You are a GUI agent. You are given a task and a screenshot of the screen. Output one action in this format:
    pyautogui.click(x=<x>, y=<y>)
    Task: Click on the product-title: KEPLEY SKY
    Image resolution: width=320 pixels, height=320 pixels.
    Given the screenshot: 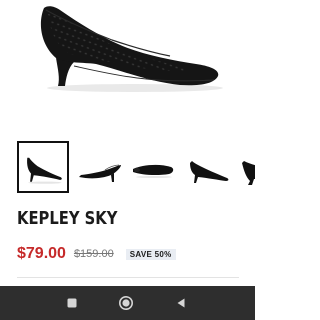 What is the action you would take?
    pyautogui.click(x=67, y=218)
    